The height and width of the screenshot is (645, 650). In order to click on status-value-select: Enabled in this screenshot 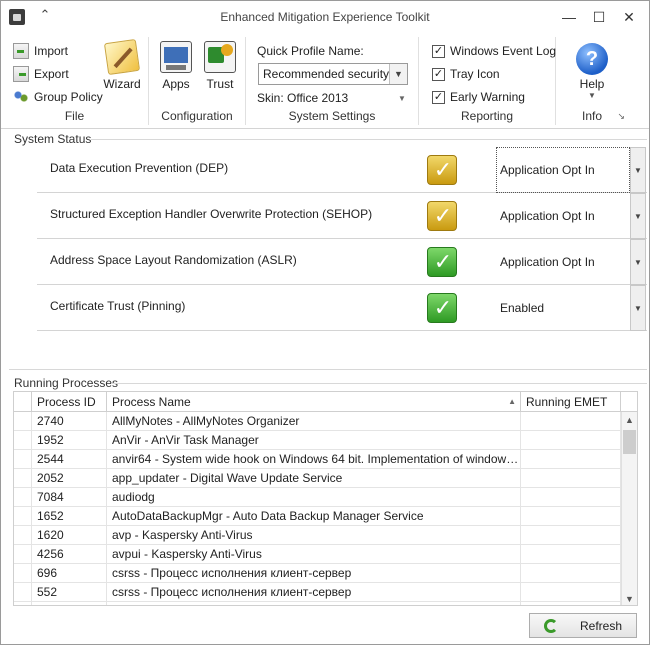, I will do `click(563, 308)`.